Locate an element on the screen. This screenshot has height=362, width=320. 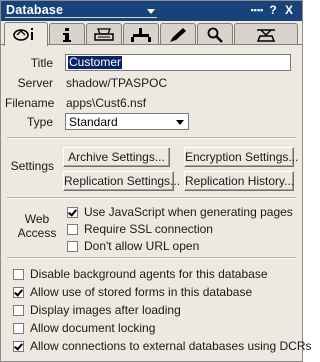
type-label: Type is located at coordinates (39, 122).